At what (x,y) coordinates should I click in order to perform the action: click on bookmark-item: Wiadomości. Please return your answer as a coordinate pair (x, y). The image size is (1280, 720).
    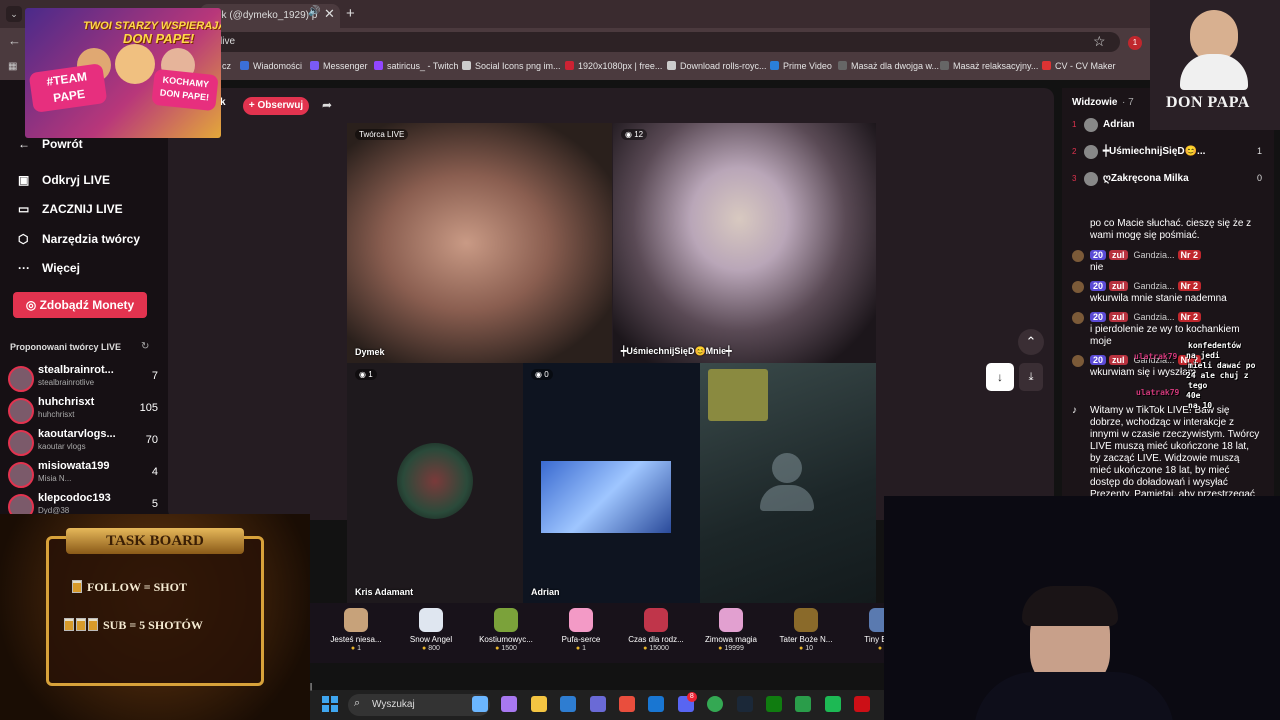
    Looking at the image, I should click on (271, 66).